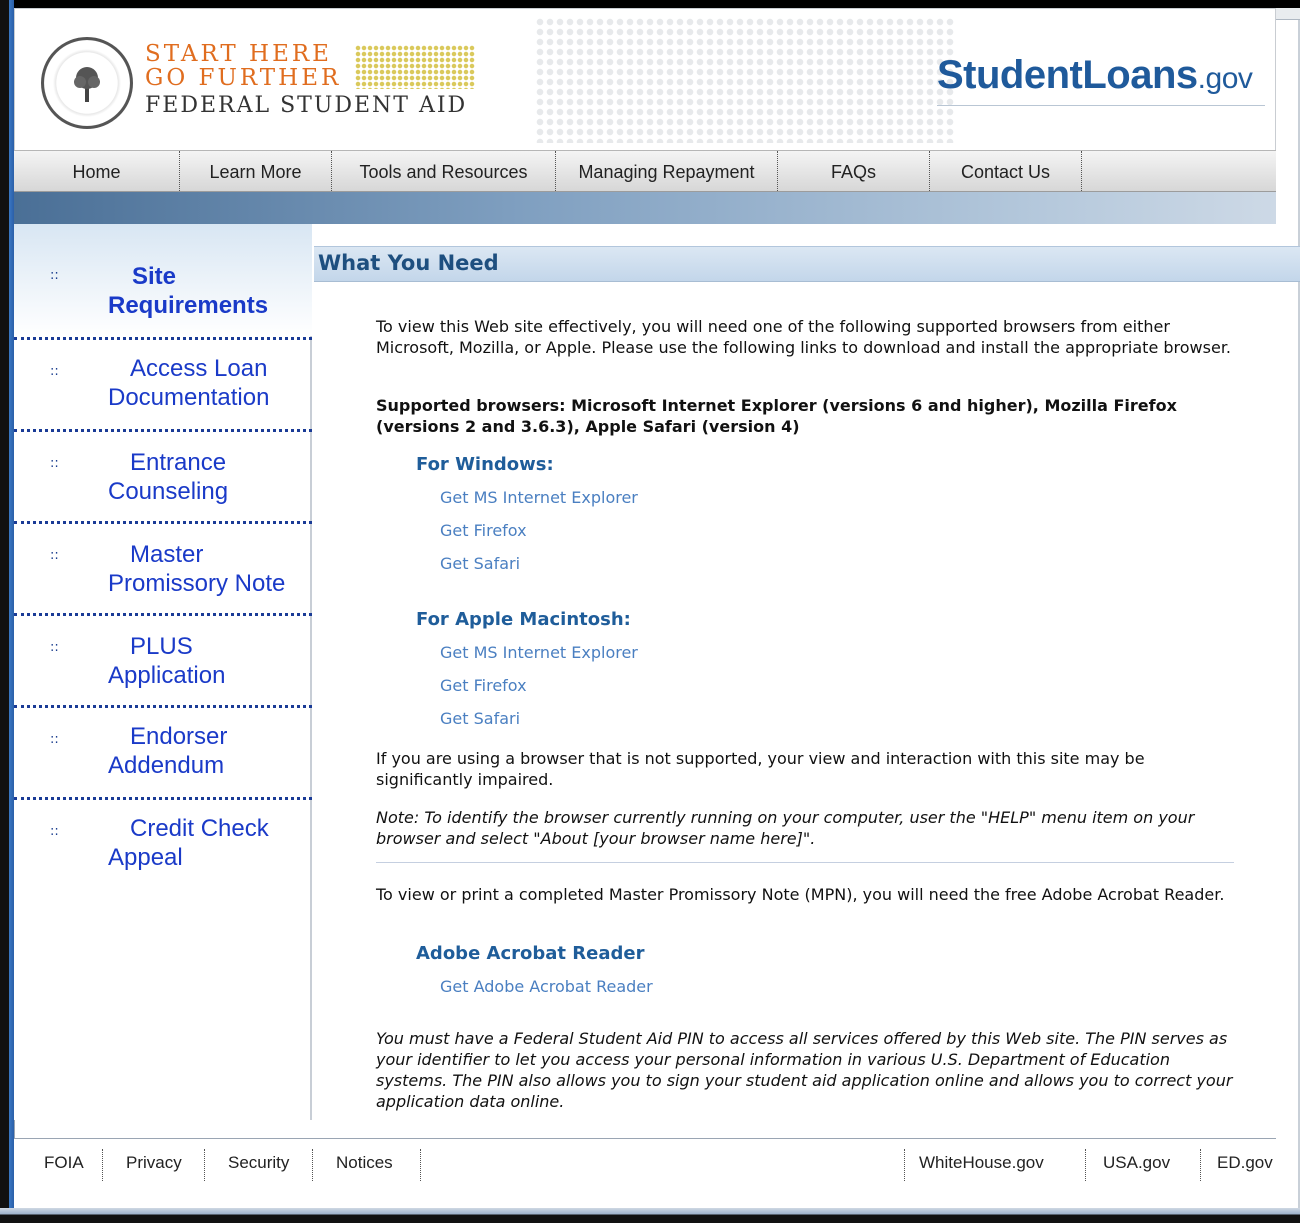 The image size is (1300, 1223). Describe the element at coordinates (167, 661) in the screenshot. I see `sidebar-item-label: PLUS Application` at that location.